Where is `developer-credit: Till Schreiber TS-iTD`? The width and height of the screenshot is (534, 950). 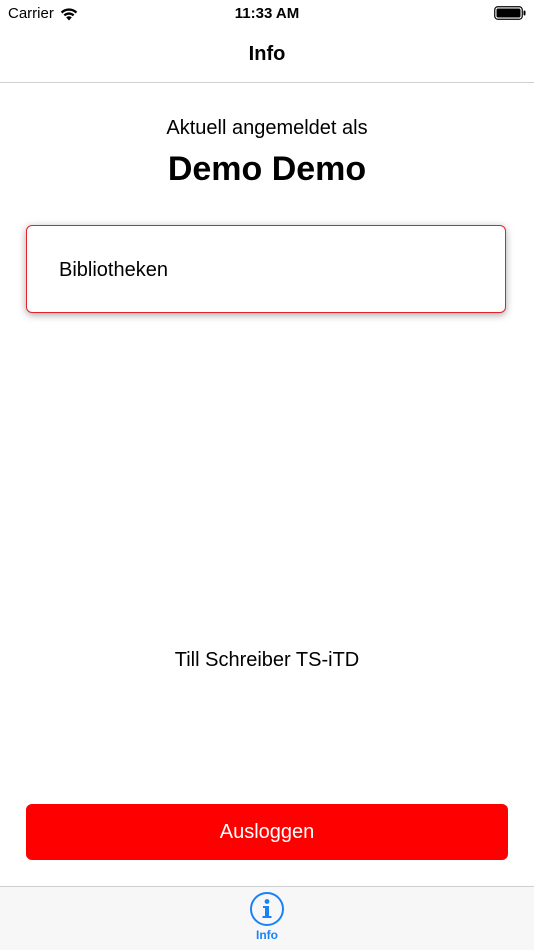 developer-credit: Till Schreiber TS-iTD is located at coordinates (267, 660).